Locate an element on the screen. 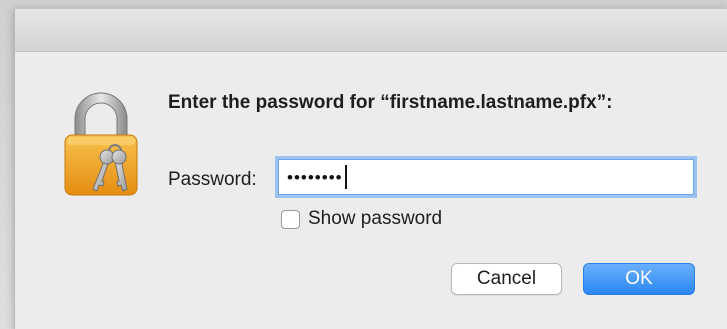 This screenshot has width=727, height=329. password-label: Password: is located at coordinates (212, 179).